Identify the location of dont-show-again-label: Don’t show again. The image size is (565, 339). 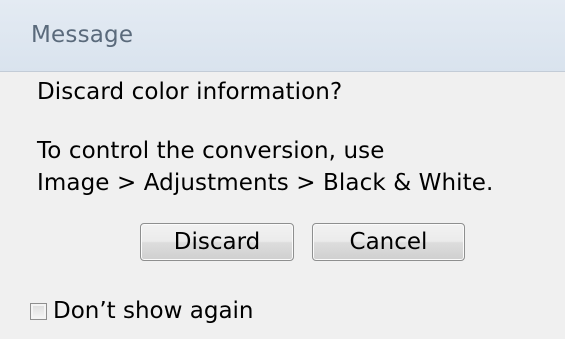
(153, 311).